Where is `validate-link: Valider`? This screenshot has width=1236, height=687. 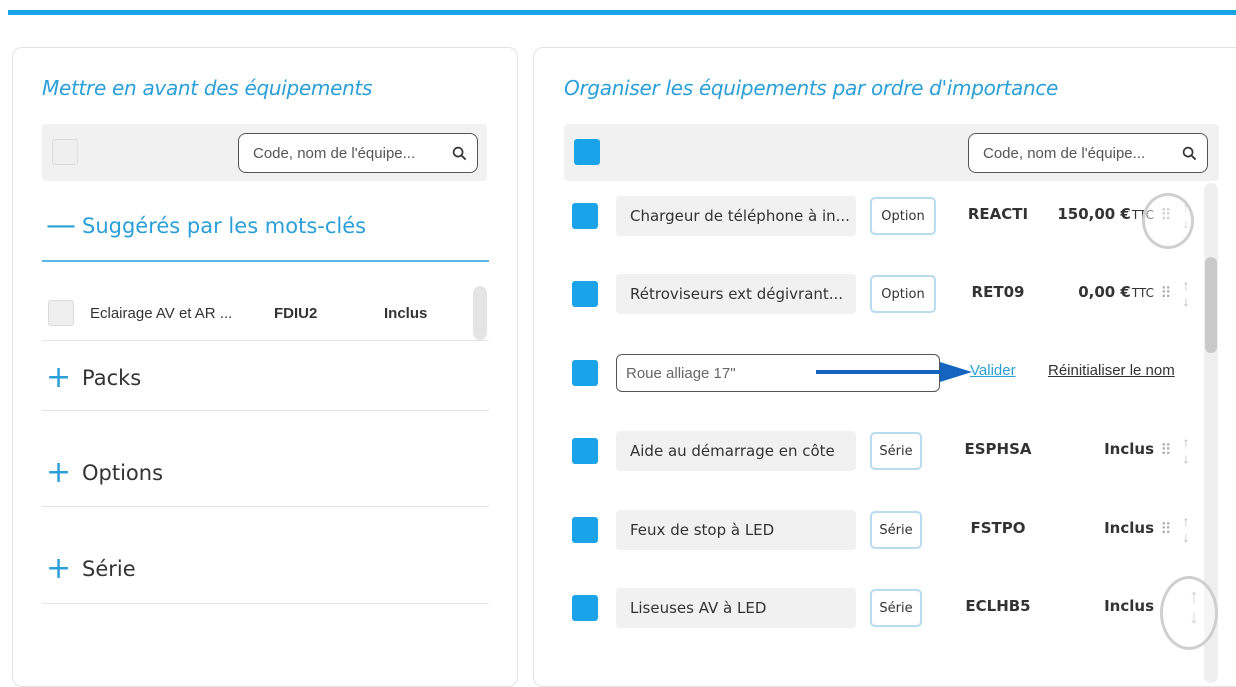 validate-link: Valider is located at coordinates (993, 370).